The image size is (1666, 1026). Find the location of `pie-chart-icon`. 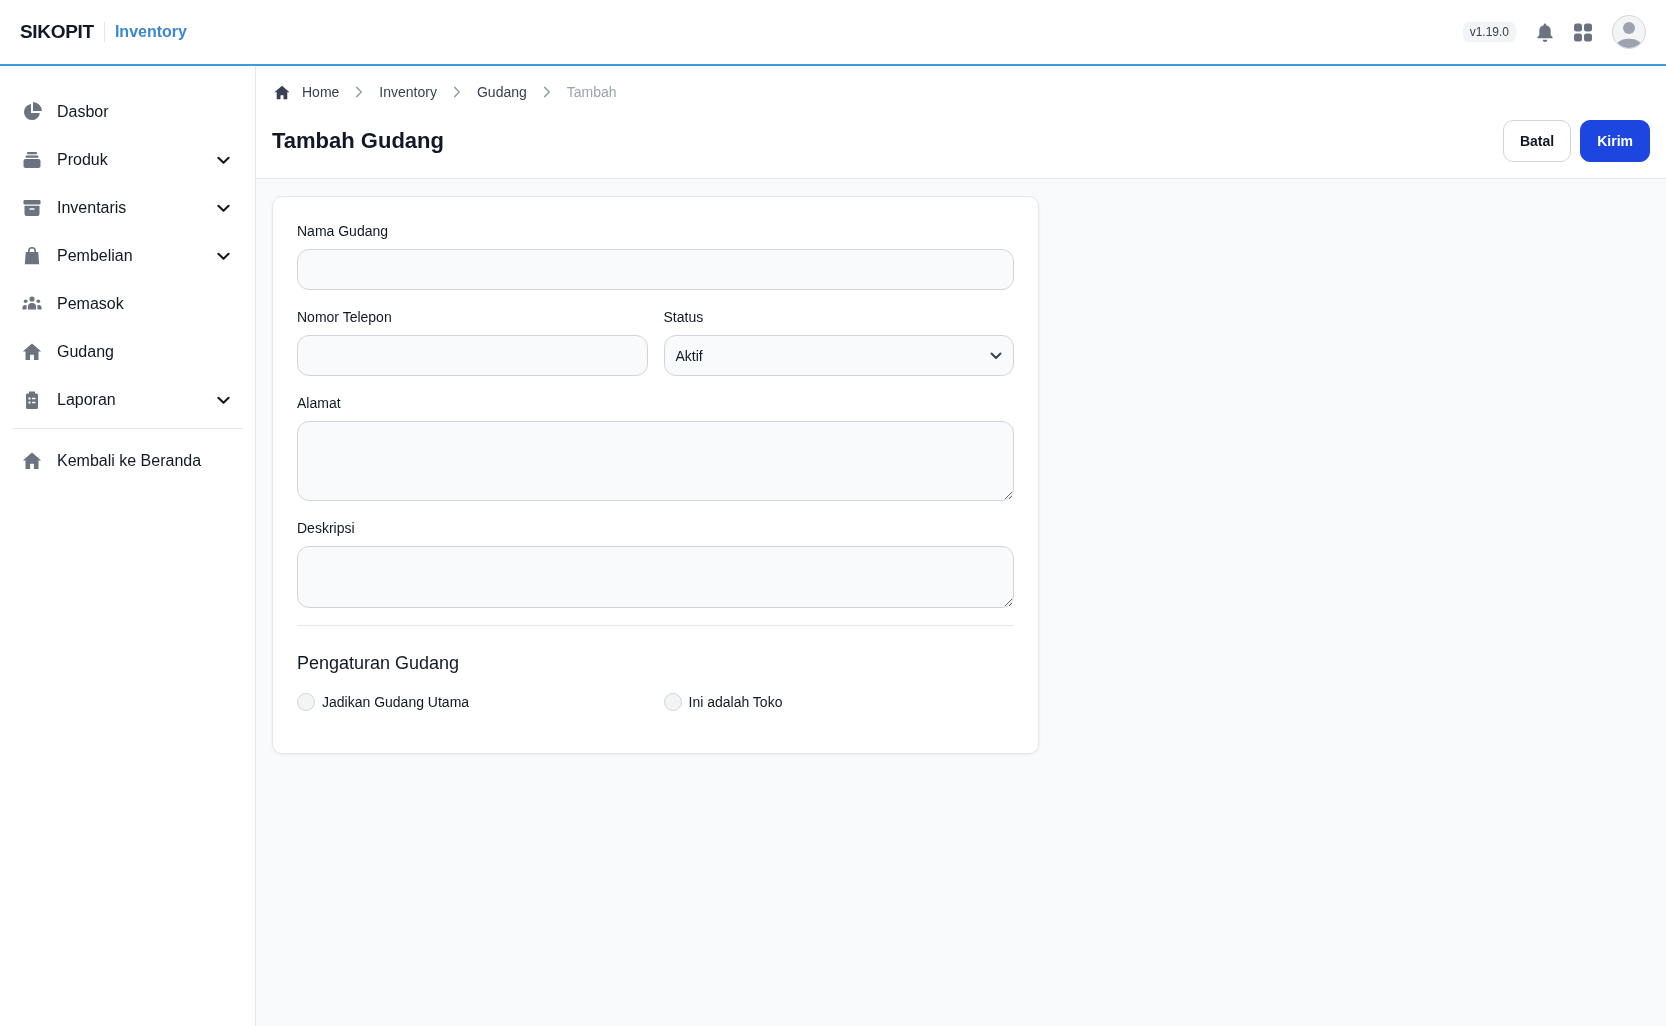

pie-chart-icon is located at coordinates (32, 112).